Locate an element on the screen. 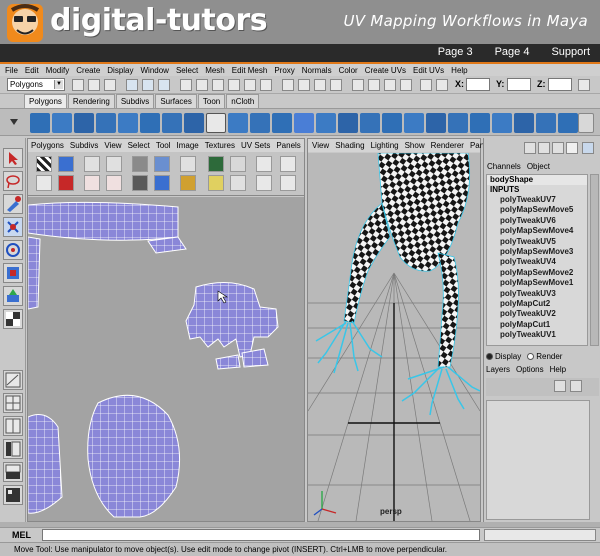 This screenshot has height=556, width=600. shelf-tab-ncloth: nCloth is located at coordinates (243, 101).